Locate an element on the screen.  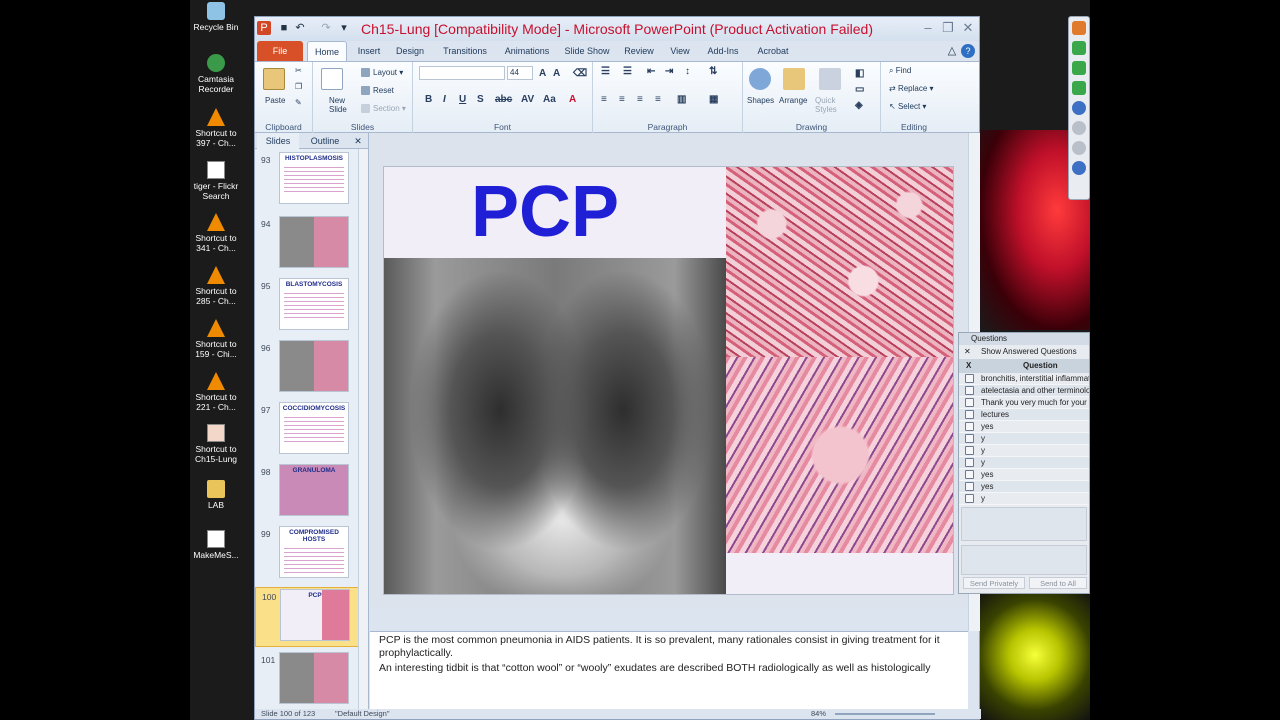
shrink-font-icon: A is located at coordinates (556, 73).